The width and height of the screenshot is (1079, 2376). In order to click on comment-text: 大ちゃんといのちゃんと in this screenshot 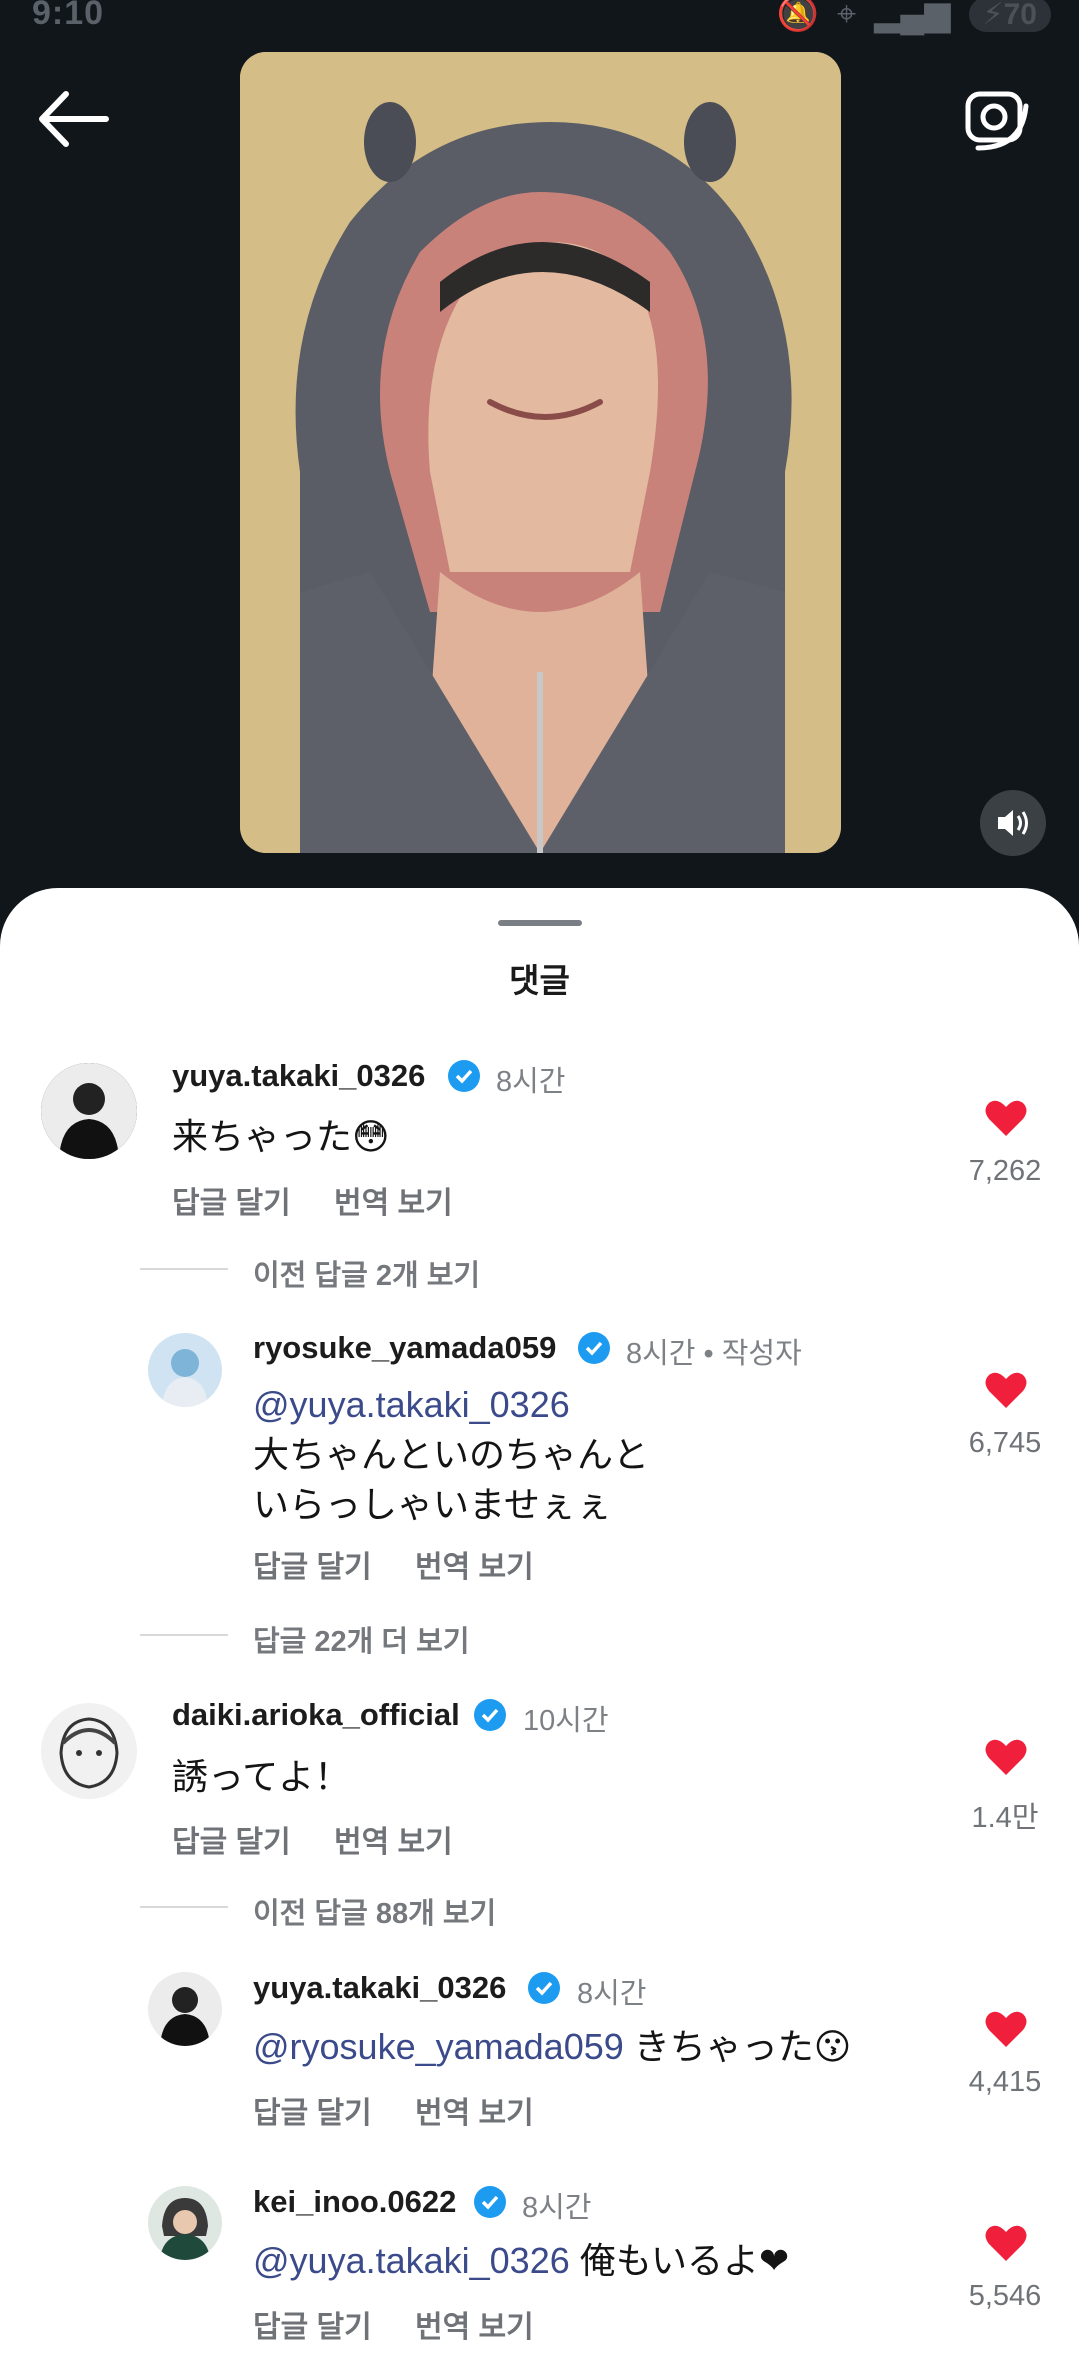, I will do `click(451, 1454)`.